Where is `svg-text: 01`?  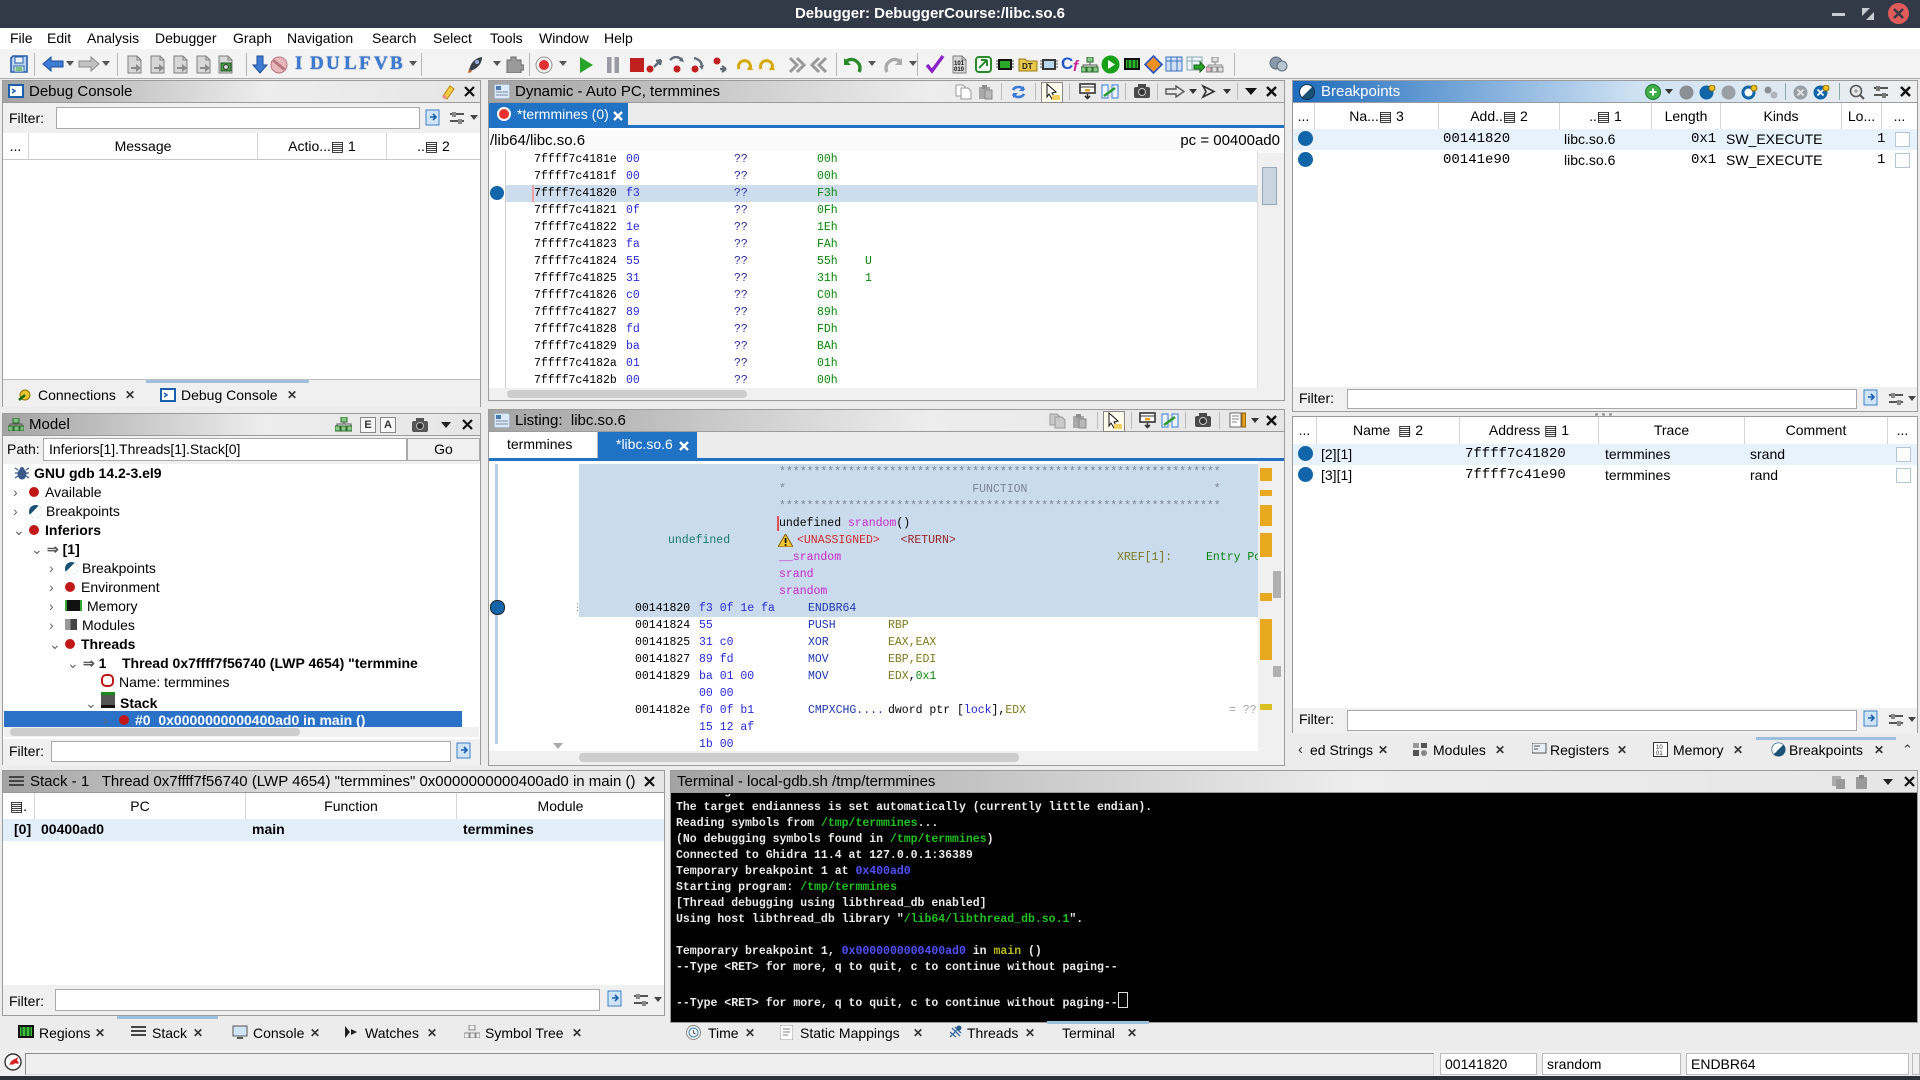
svg-text: 01 is located at coordinates (1659, 754).